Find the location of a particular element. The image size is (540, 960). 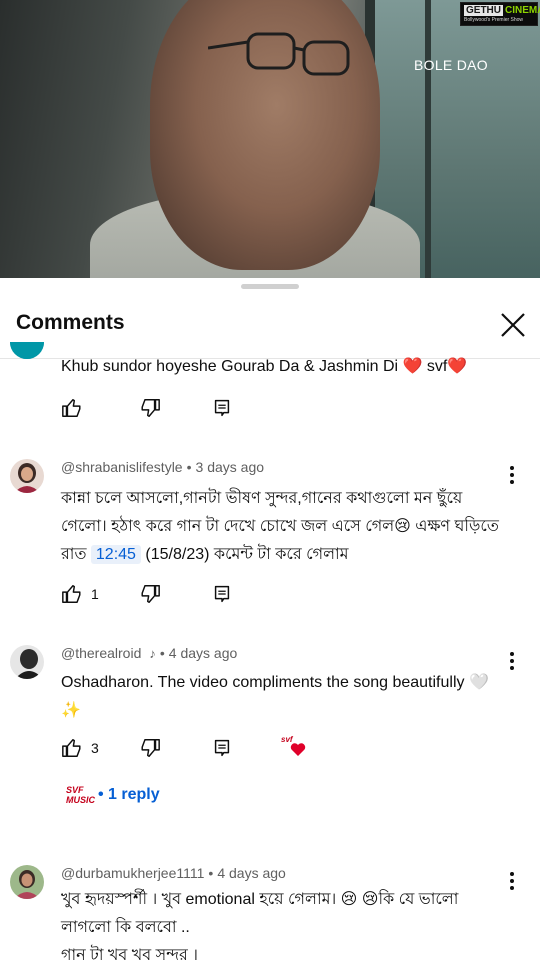

view-replies-link: • 1 reply is located at coordinates (129, 795).